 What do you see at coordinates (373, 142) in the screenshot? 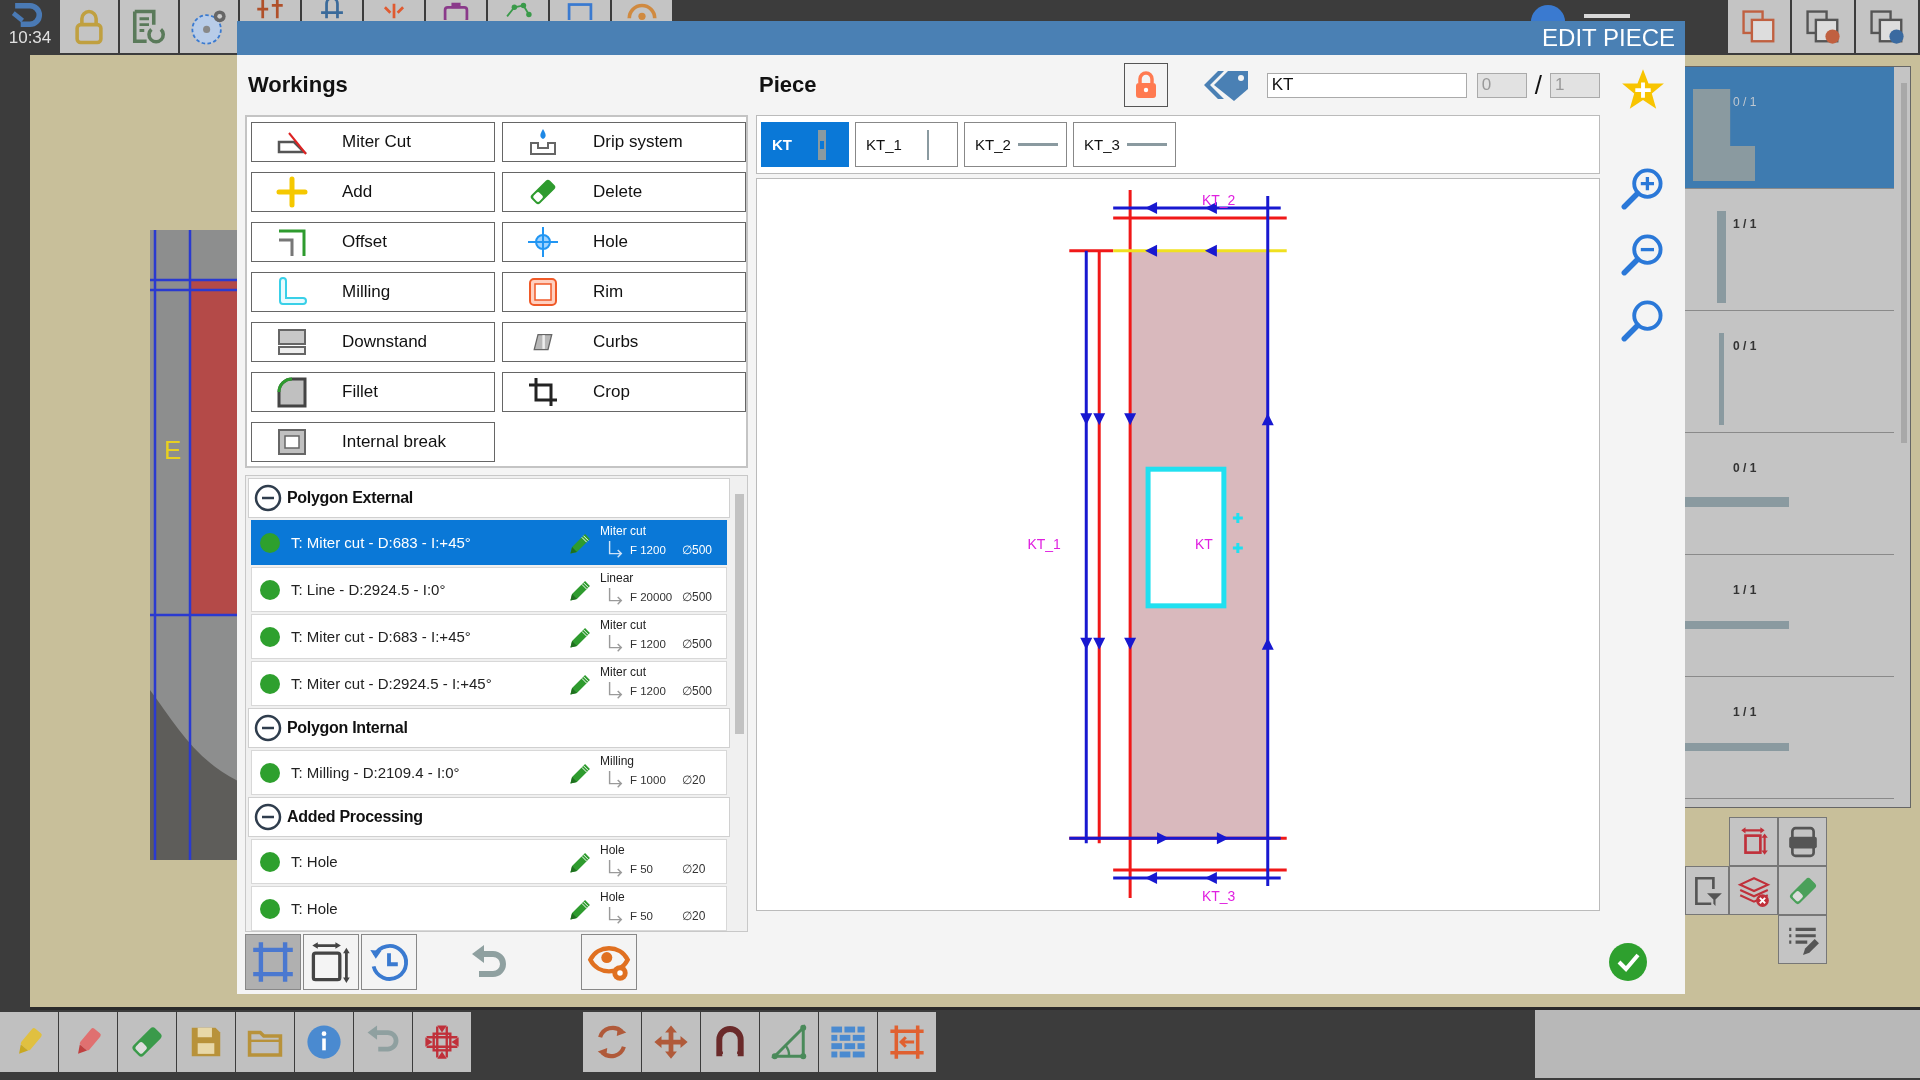
I see `working-button: Miter Cut` at bounding box center [373, 142].